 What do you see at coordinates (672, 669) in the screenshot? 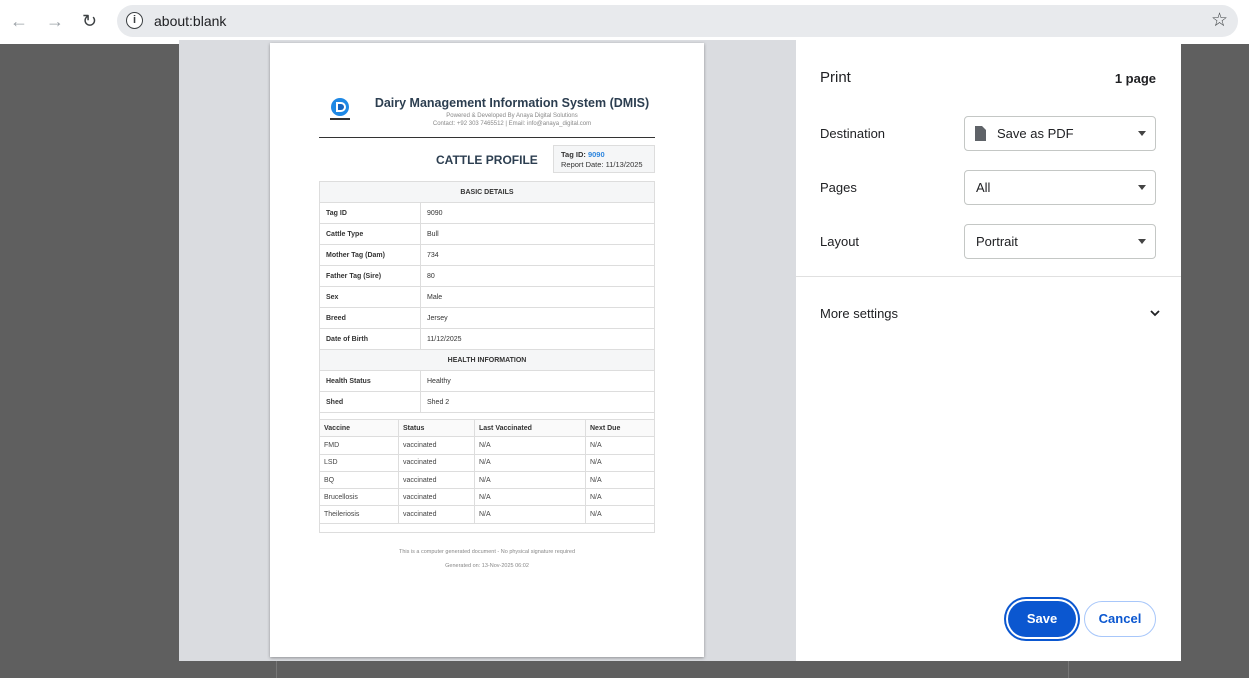
I see `background-page` at bounding box center [672, 669].